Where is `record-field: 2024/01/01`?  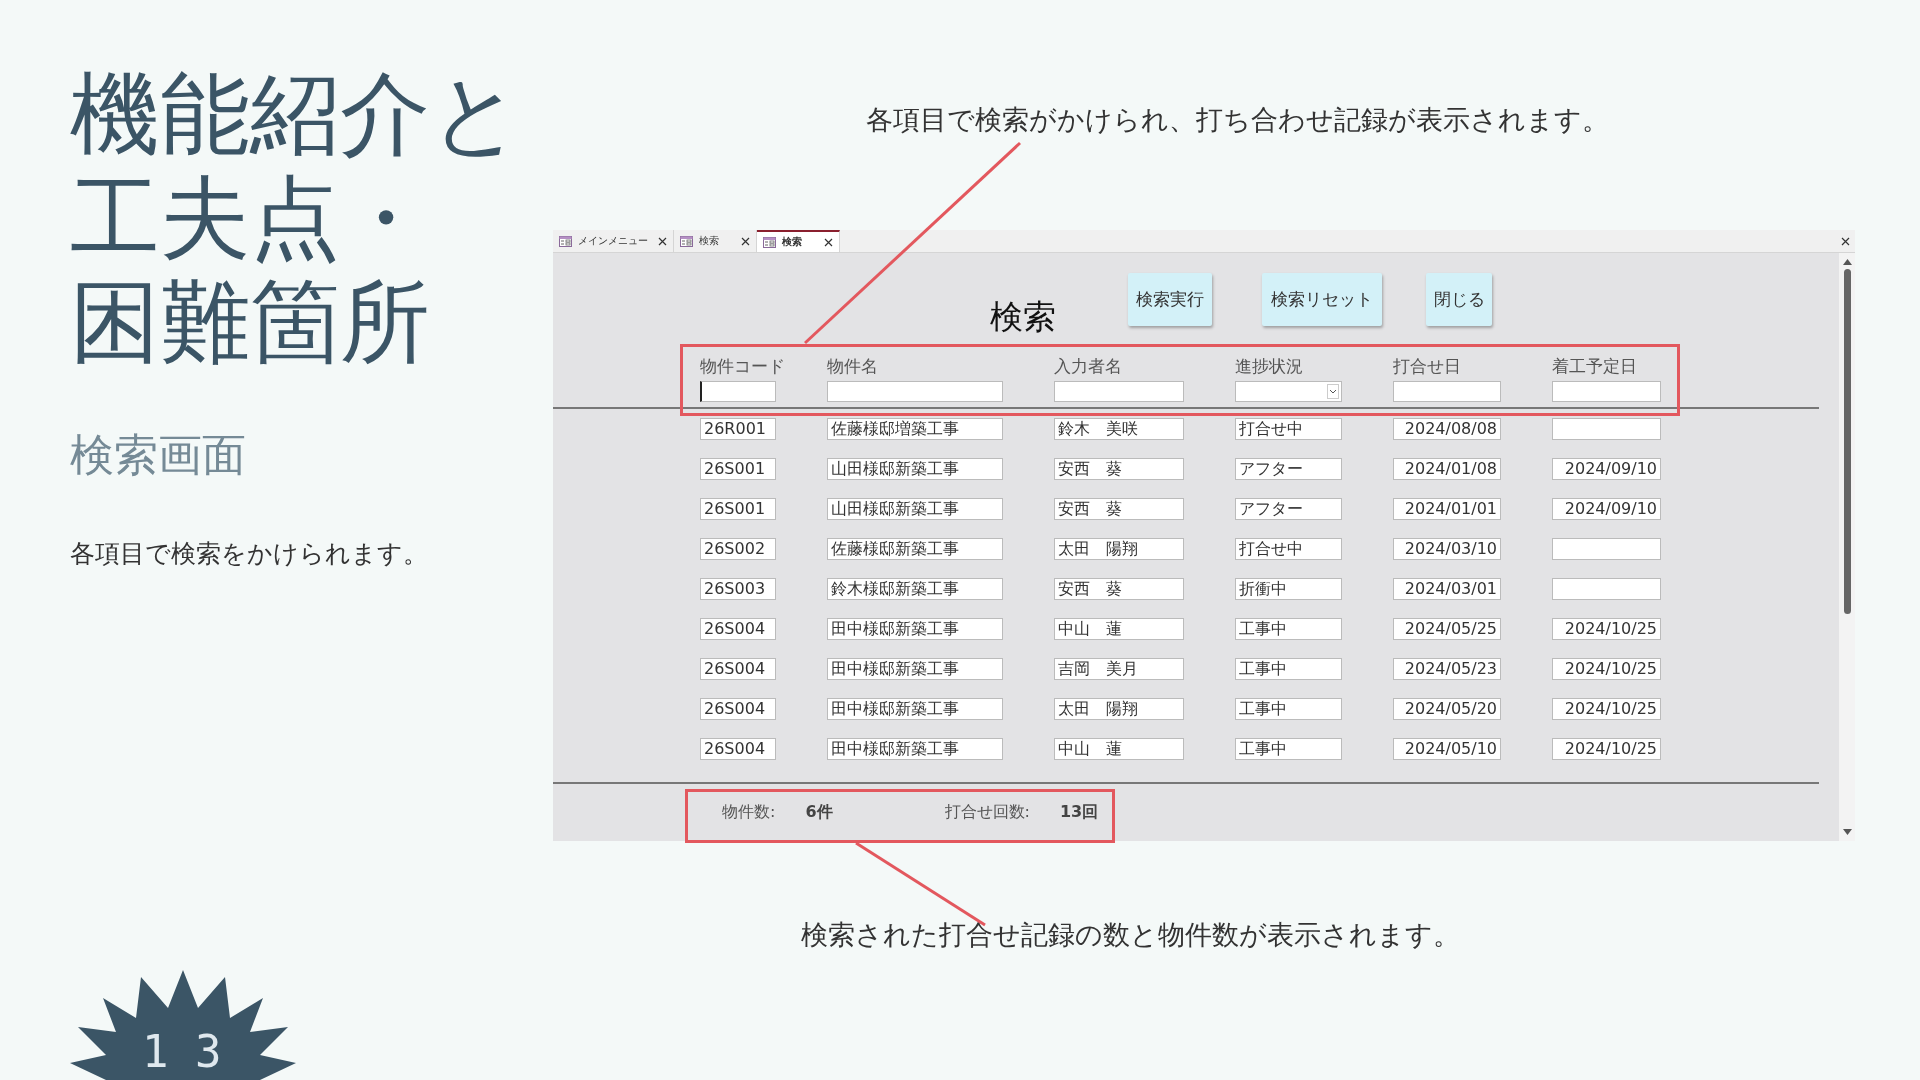
record-field: 2024/01/01 is located at coordinates (1447, 509).